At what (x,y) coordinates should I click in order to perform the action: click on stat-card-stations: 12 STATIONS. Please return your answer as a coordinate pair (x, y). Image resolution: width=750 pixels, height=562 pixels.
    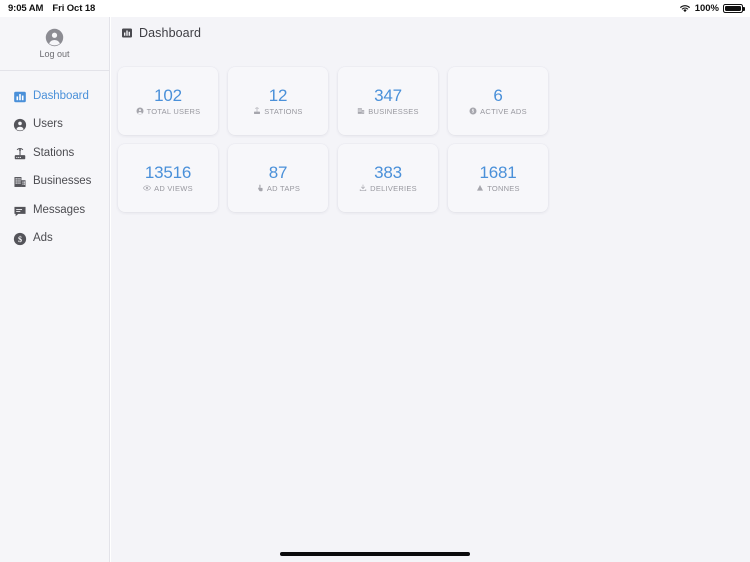
    Looking at the image, I should click on (278, 101).